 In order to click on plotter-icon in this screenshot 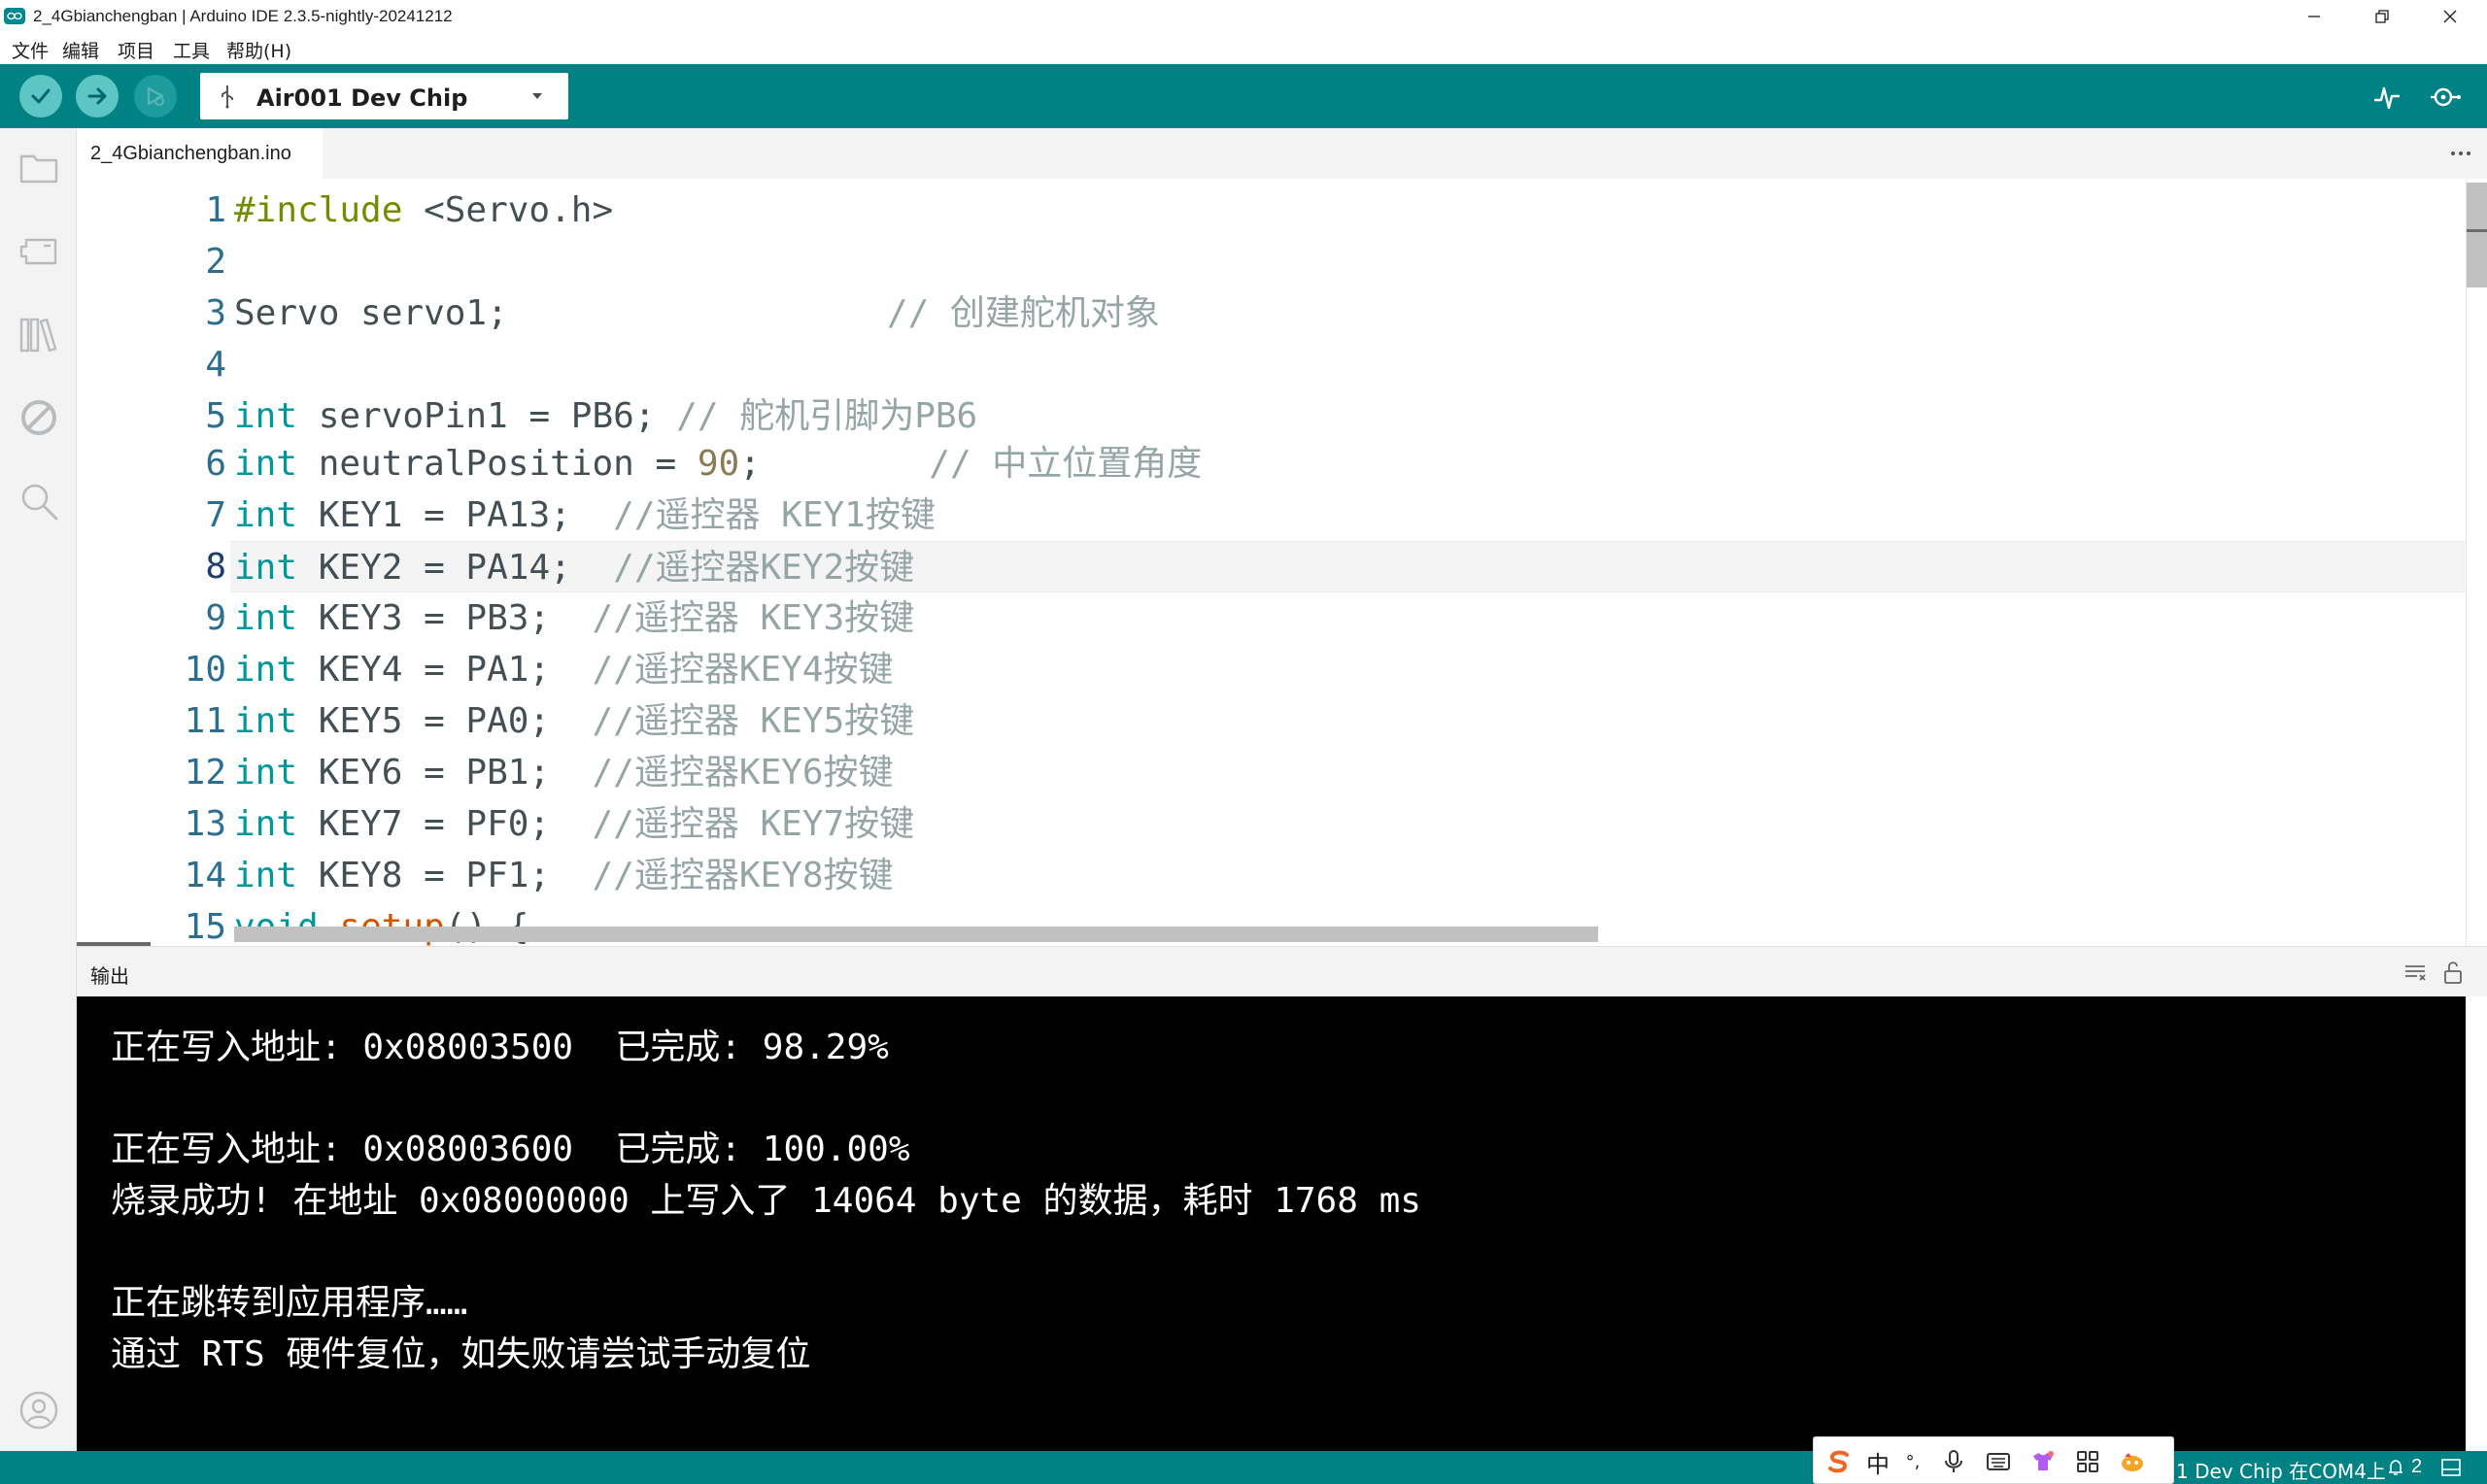, I will do `click(2387, 98)`.